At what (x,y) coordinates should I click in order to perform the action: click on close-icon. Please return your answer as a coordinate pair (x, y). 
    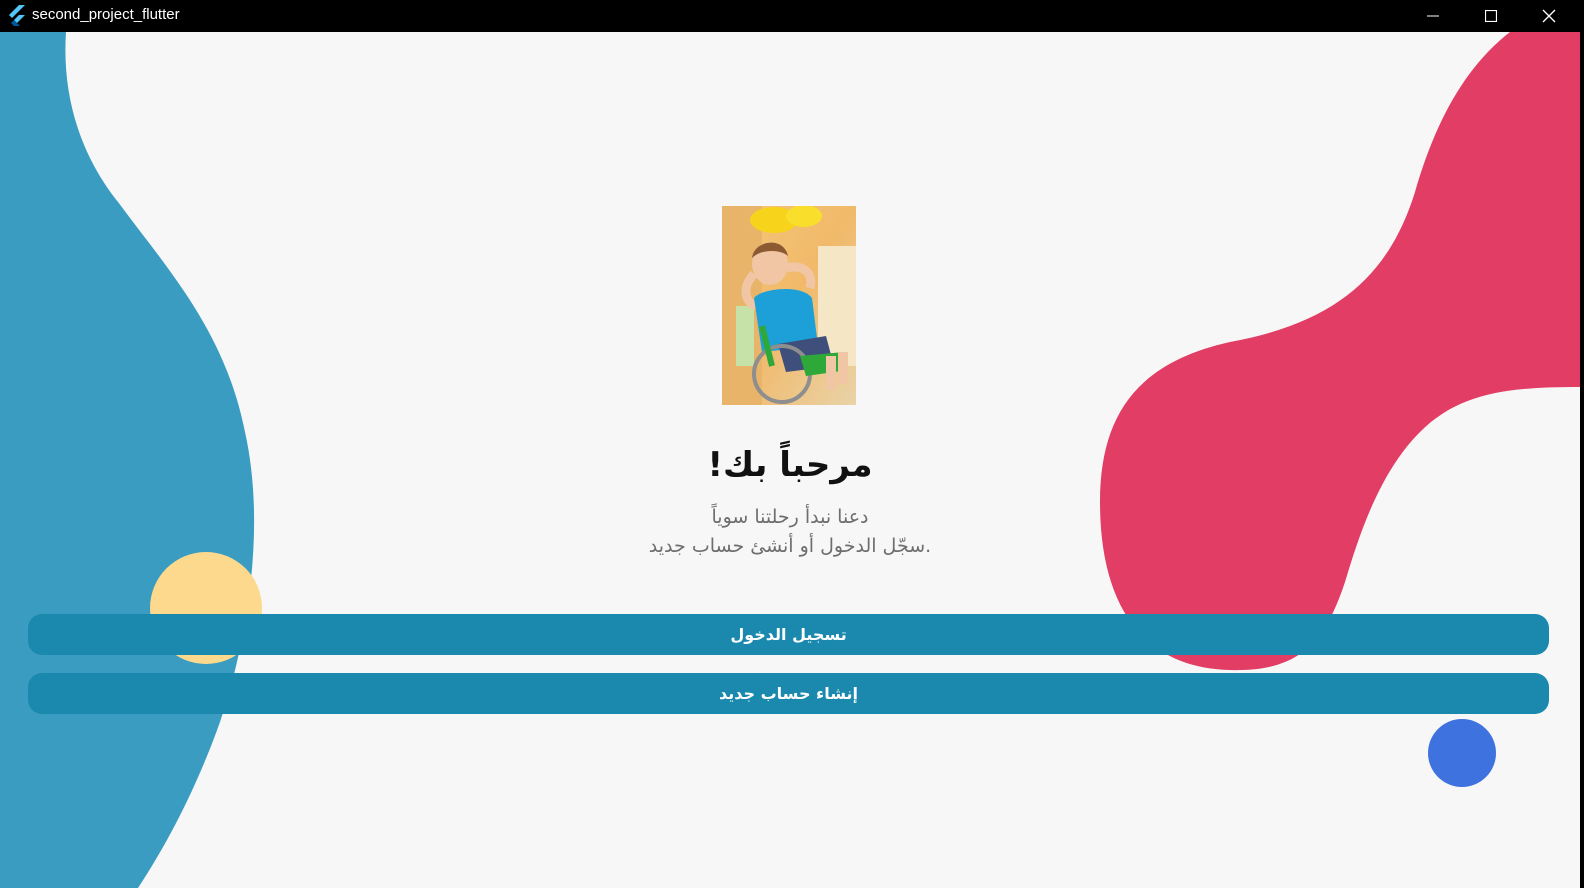
    Looking at the image, I should click on (1549, 16).